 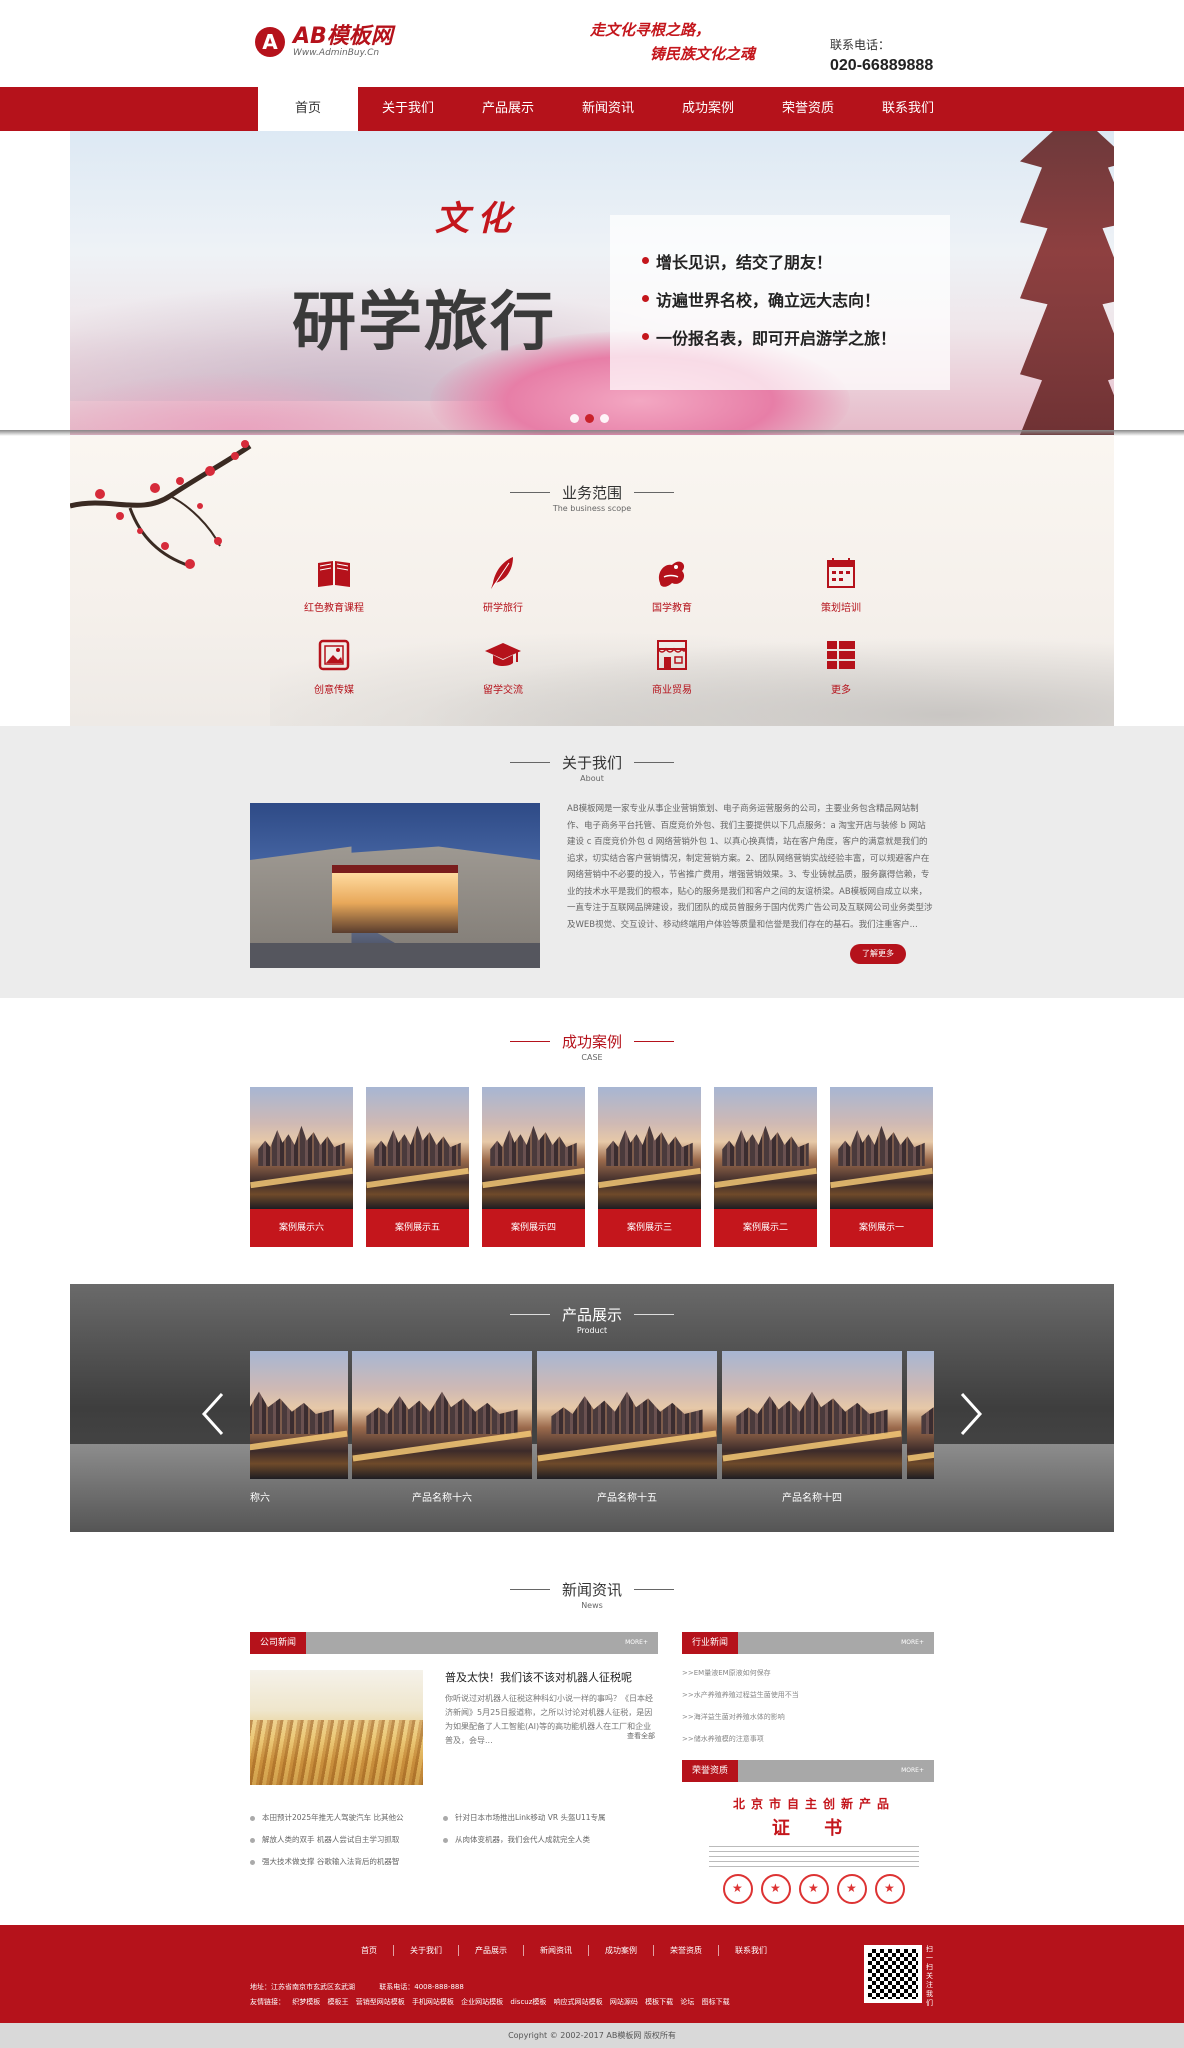 I want to click on products-next-arrow, so click(x=971, y=1414).